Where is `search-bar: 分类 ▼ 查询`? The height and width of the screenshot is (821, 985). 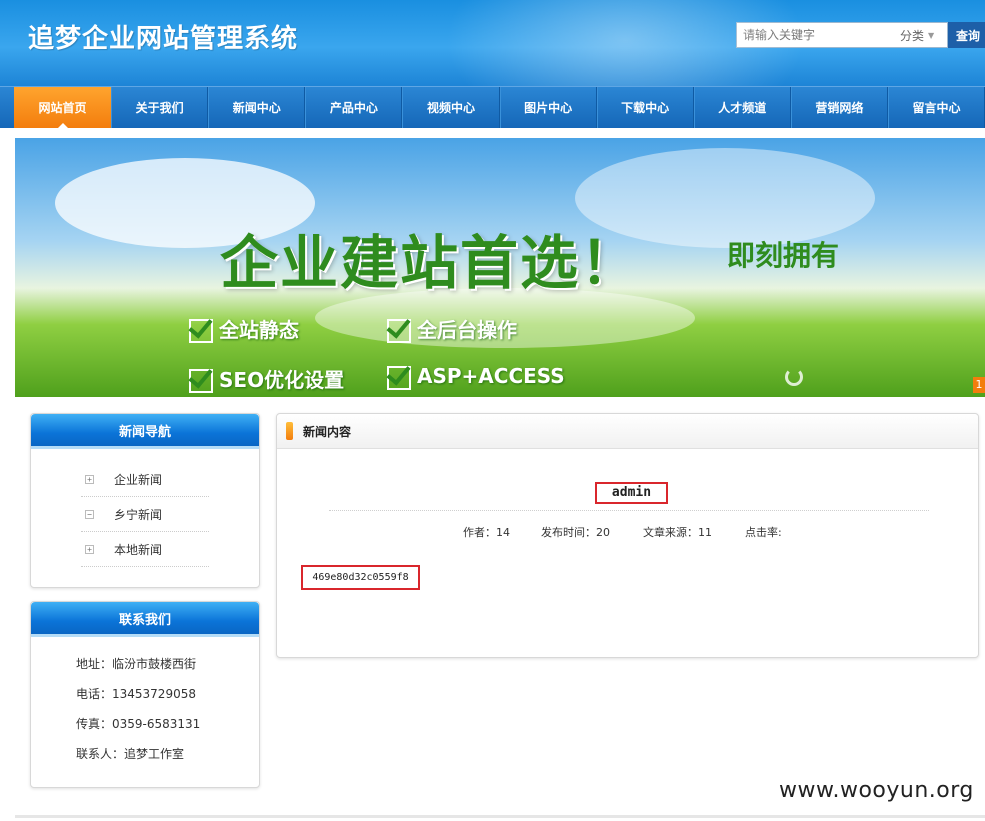 search-bar: 分类 ▼ 查询 is located at coordinates (860, 35).